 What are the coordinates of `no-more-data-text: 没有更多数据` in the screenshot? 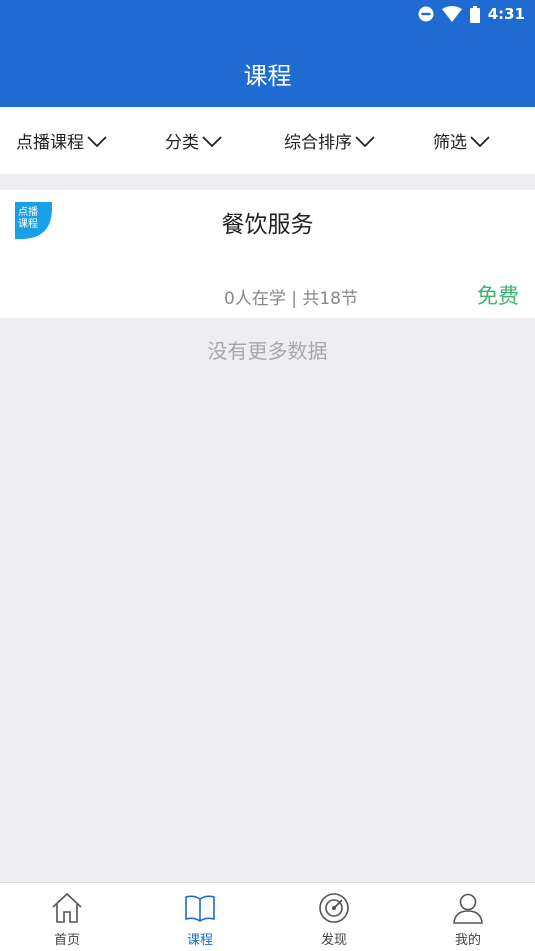 It's located at (267, 351).